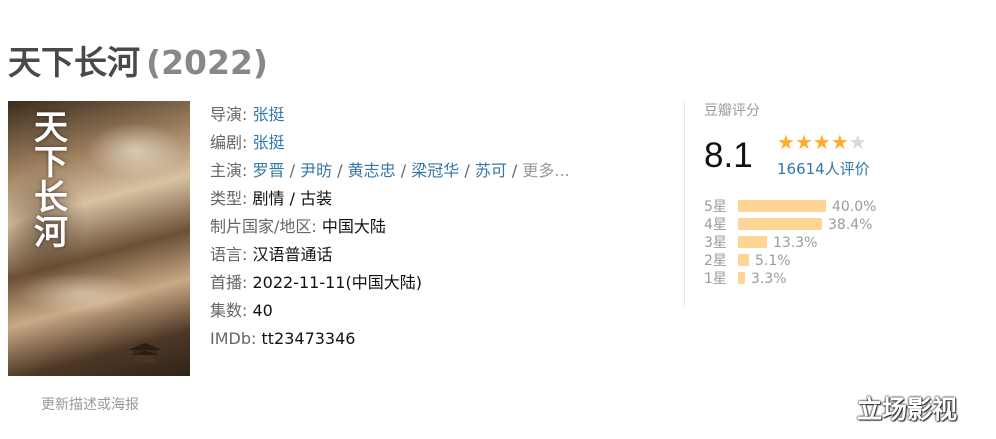  What do you see at coordinates (769, 279) in the screenshot?
I see `distribution-percent: 3.3%` at bounding box center [769, 279].